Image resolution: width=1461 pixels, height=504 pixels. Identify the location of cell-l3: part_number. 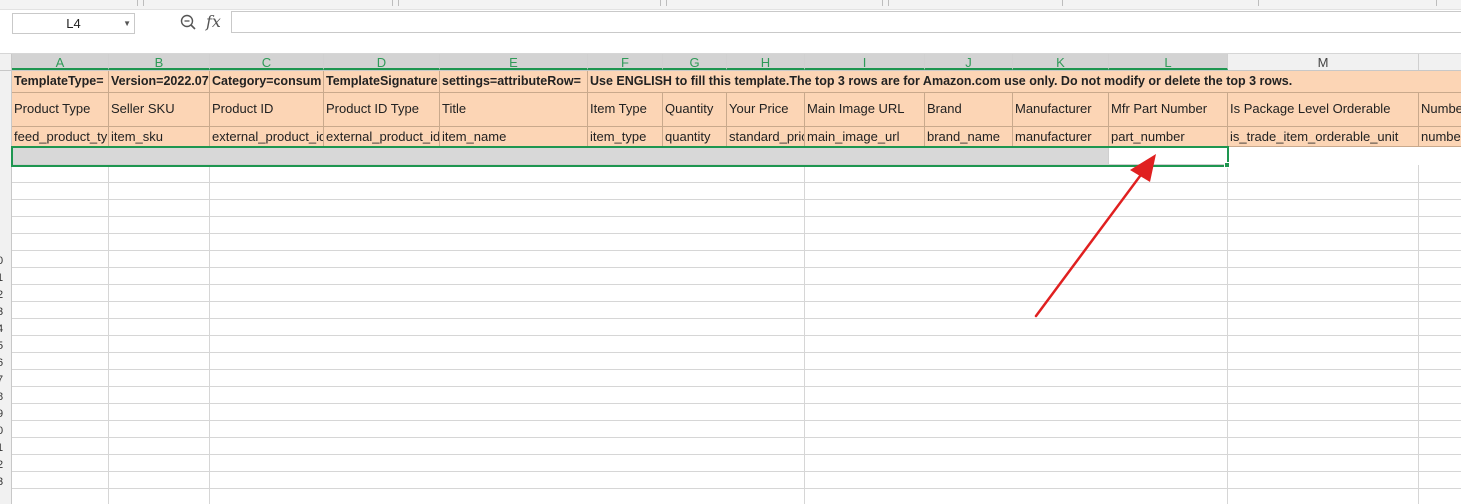
(1168, 137).